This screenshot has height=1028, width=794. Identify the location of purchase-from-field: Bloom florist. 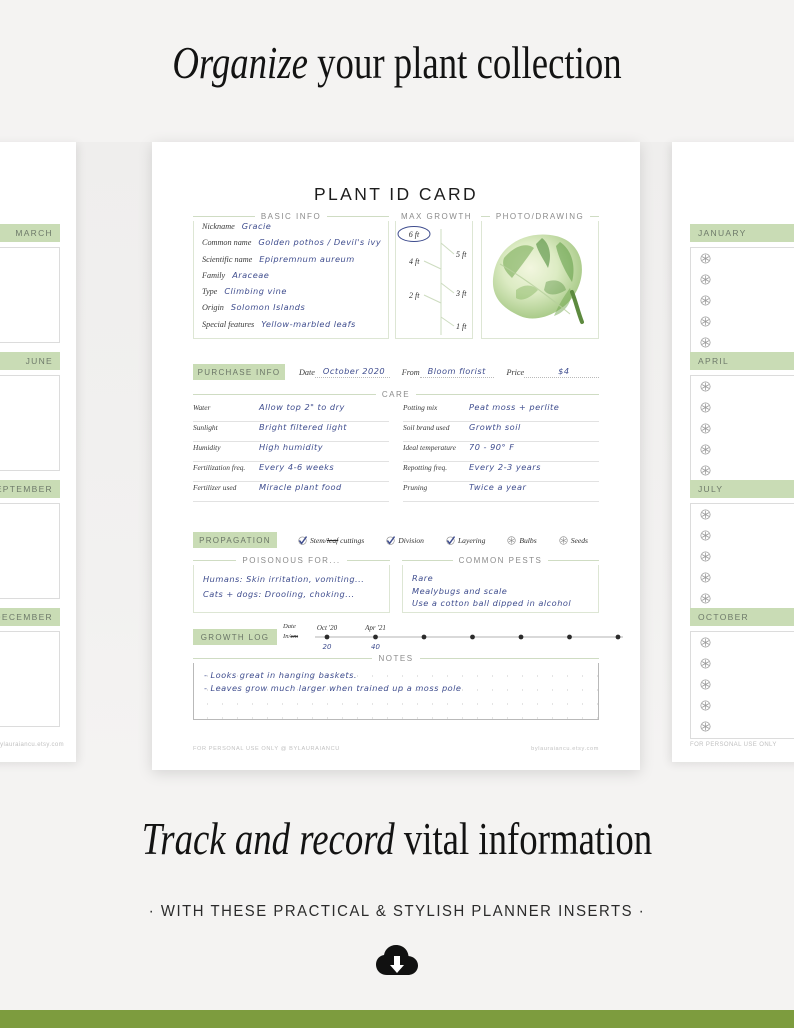
(457, 372).